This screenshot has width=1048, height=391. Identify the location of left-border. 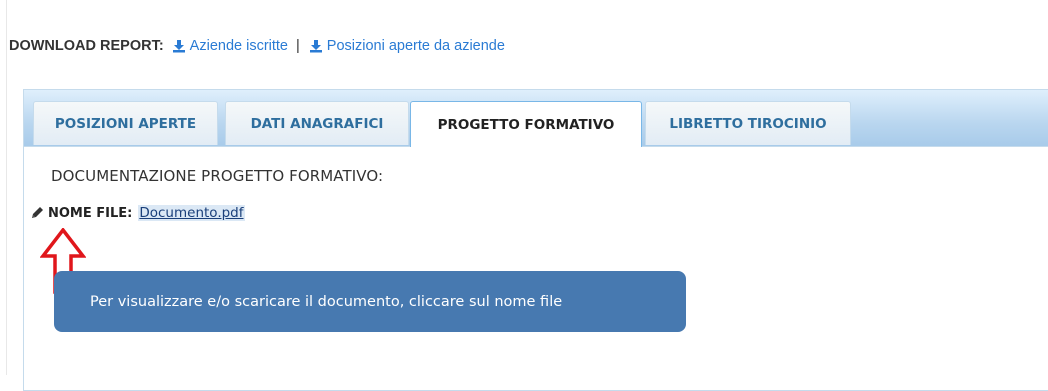
(6, 187).